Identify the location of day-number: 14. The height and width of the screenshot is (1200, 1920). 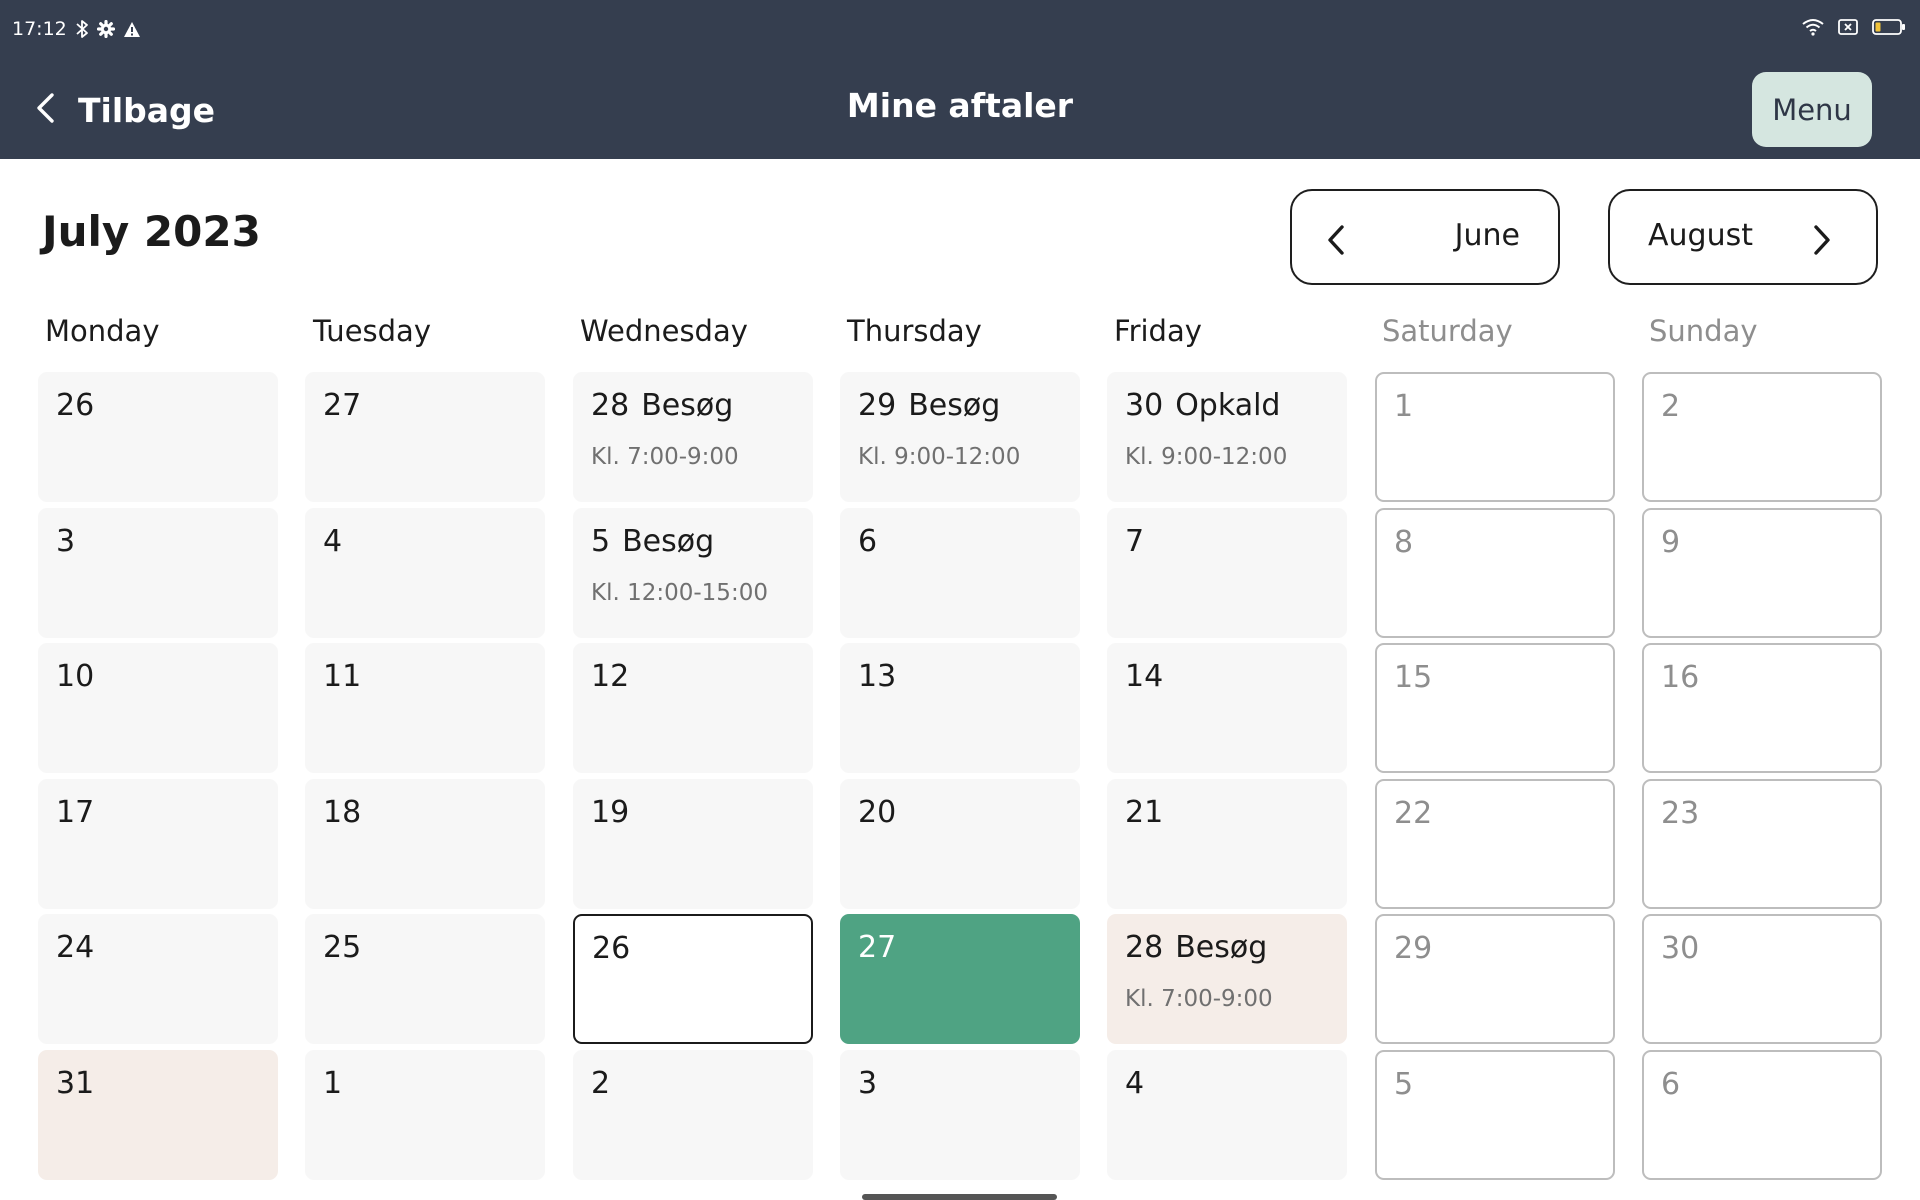
(1144, 676).